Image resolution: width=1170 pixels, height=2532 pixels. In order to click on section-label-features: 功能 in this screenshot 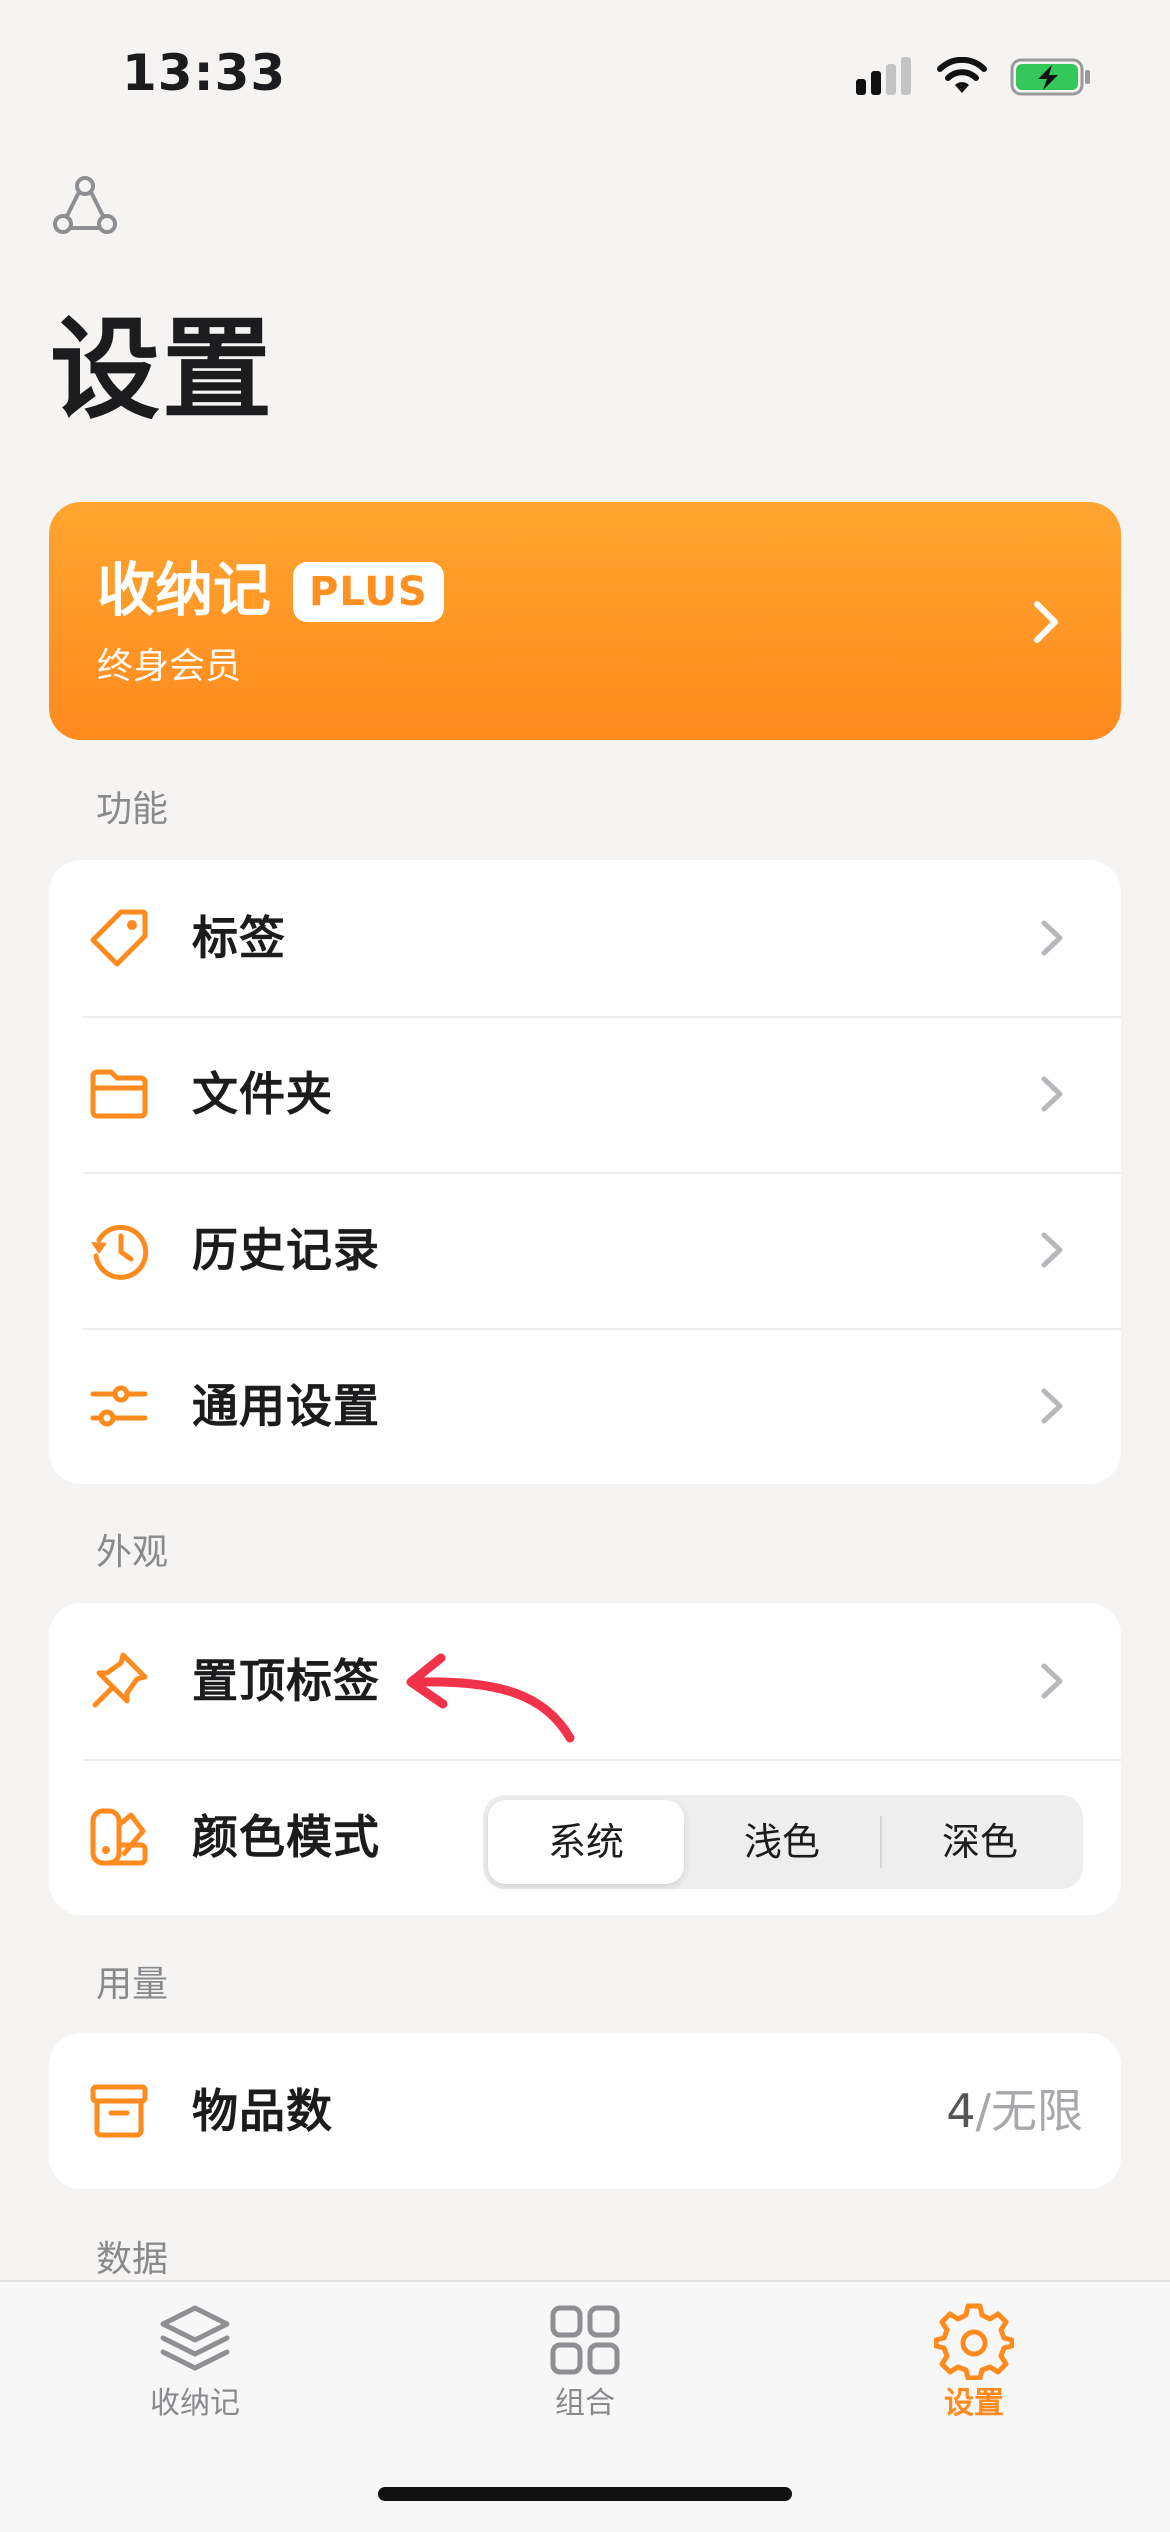, I will do `click(132, 809)`.